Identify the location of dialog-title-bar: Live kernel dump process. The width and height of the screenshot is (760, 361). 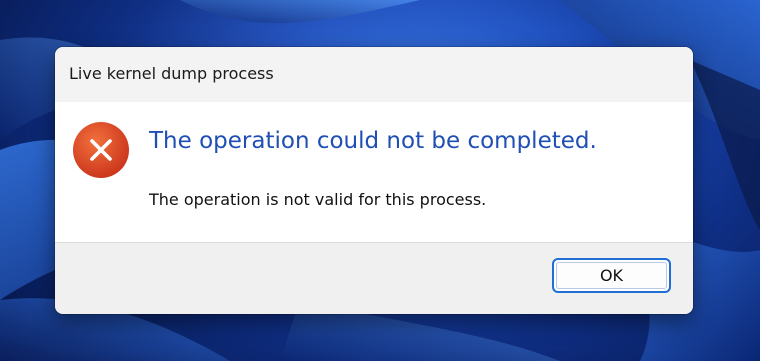
(374, 74).